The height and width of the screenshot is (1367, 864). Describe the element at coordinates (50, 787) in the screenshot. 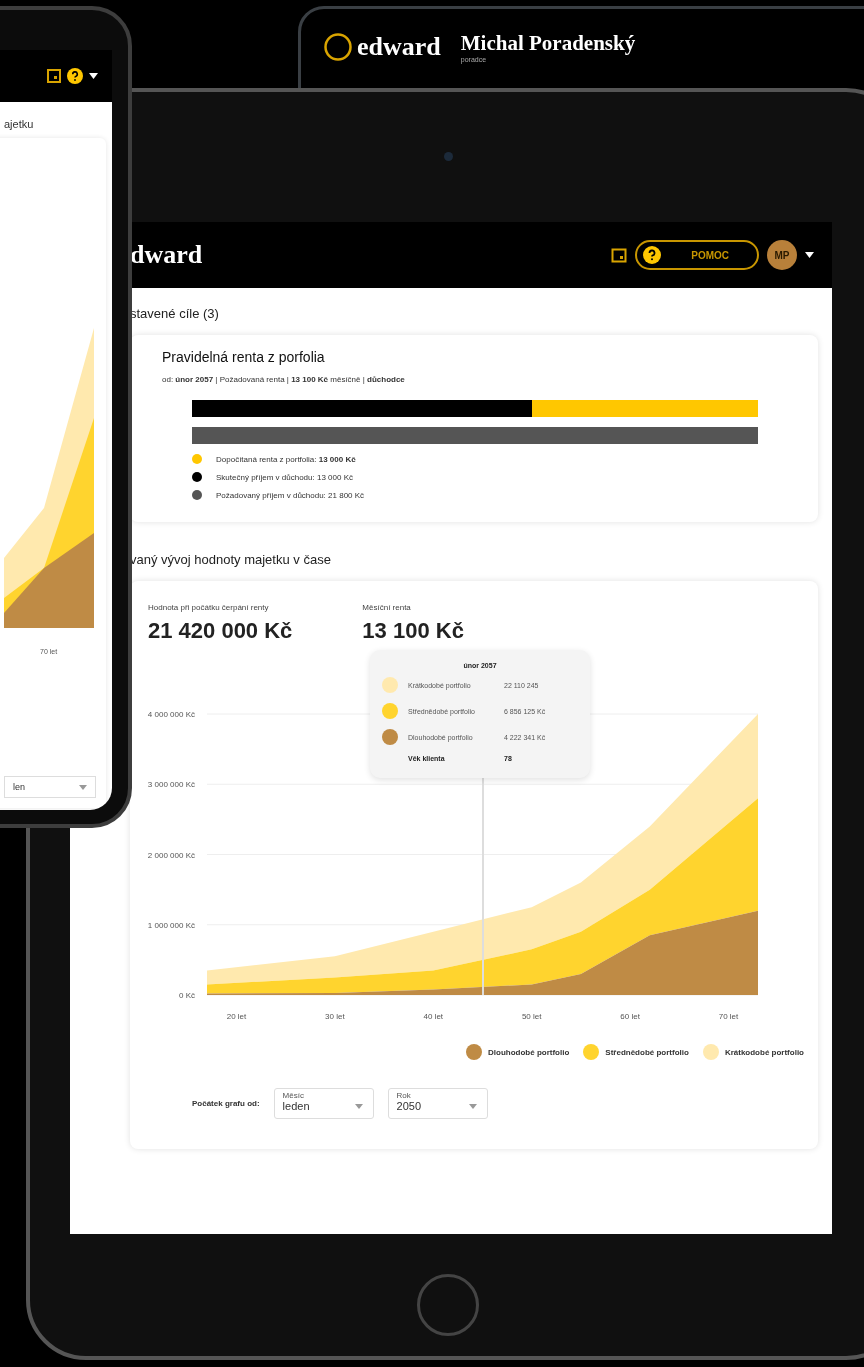

I see `select-field: len` at that location.